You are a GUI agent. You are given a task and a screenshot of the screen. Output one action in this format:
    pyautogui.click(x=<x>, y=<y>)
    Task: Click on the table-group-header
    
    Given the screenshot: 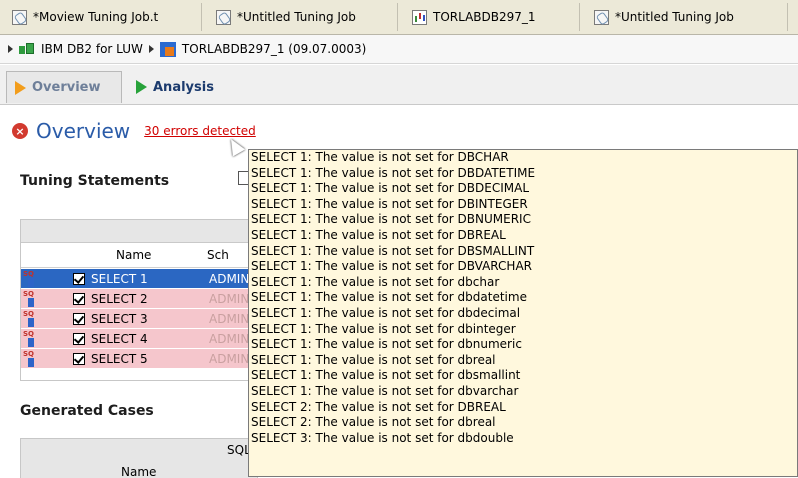 What is the action you would take?
    pyautogui.click(x=139, y=231)
    